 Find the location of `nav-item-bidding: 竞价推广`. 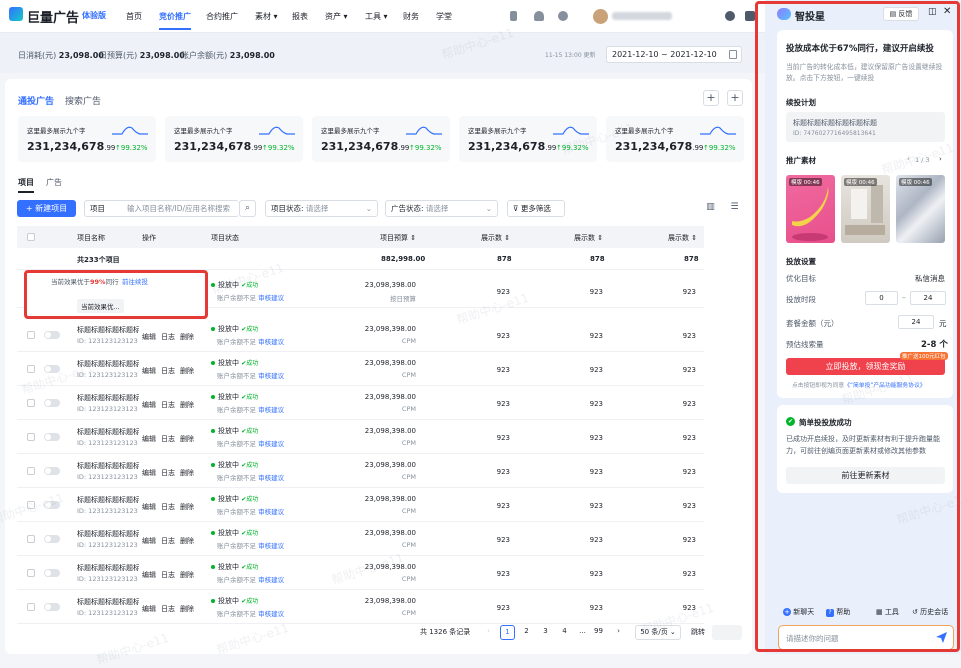

nav-item-bidding: 竞价推广 is located at coordinates (175, 20).